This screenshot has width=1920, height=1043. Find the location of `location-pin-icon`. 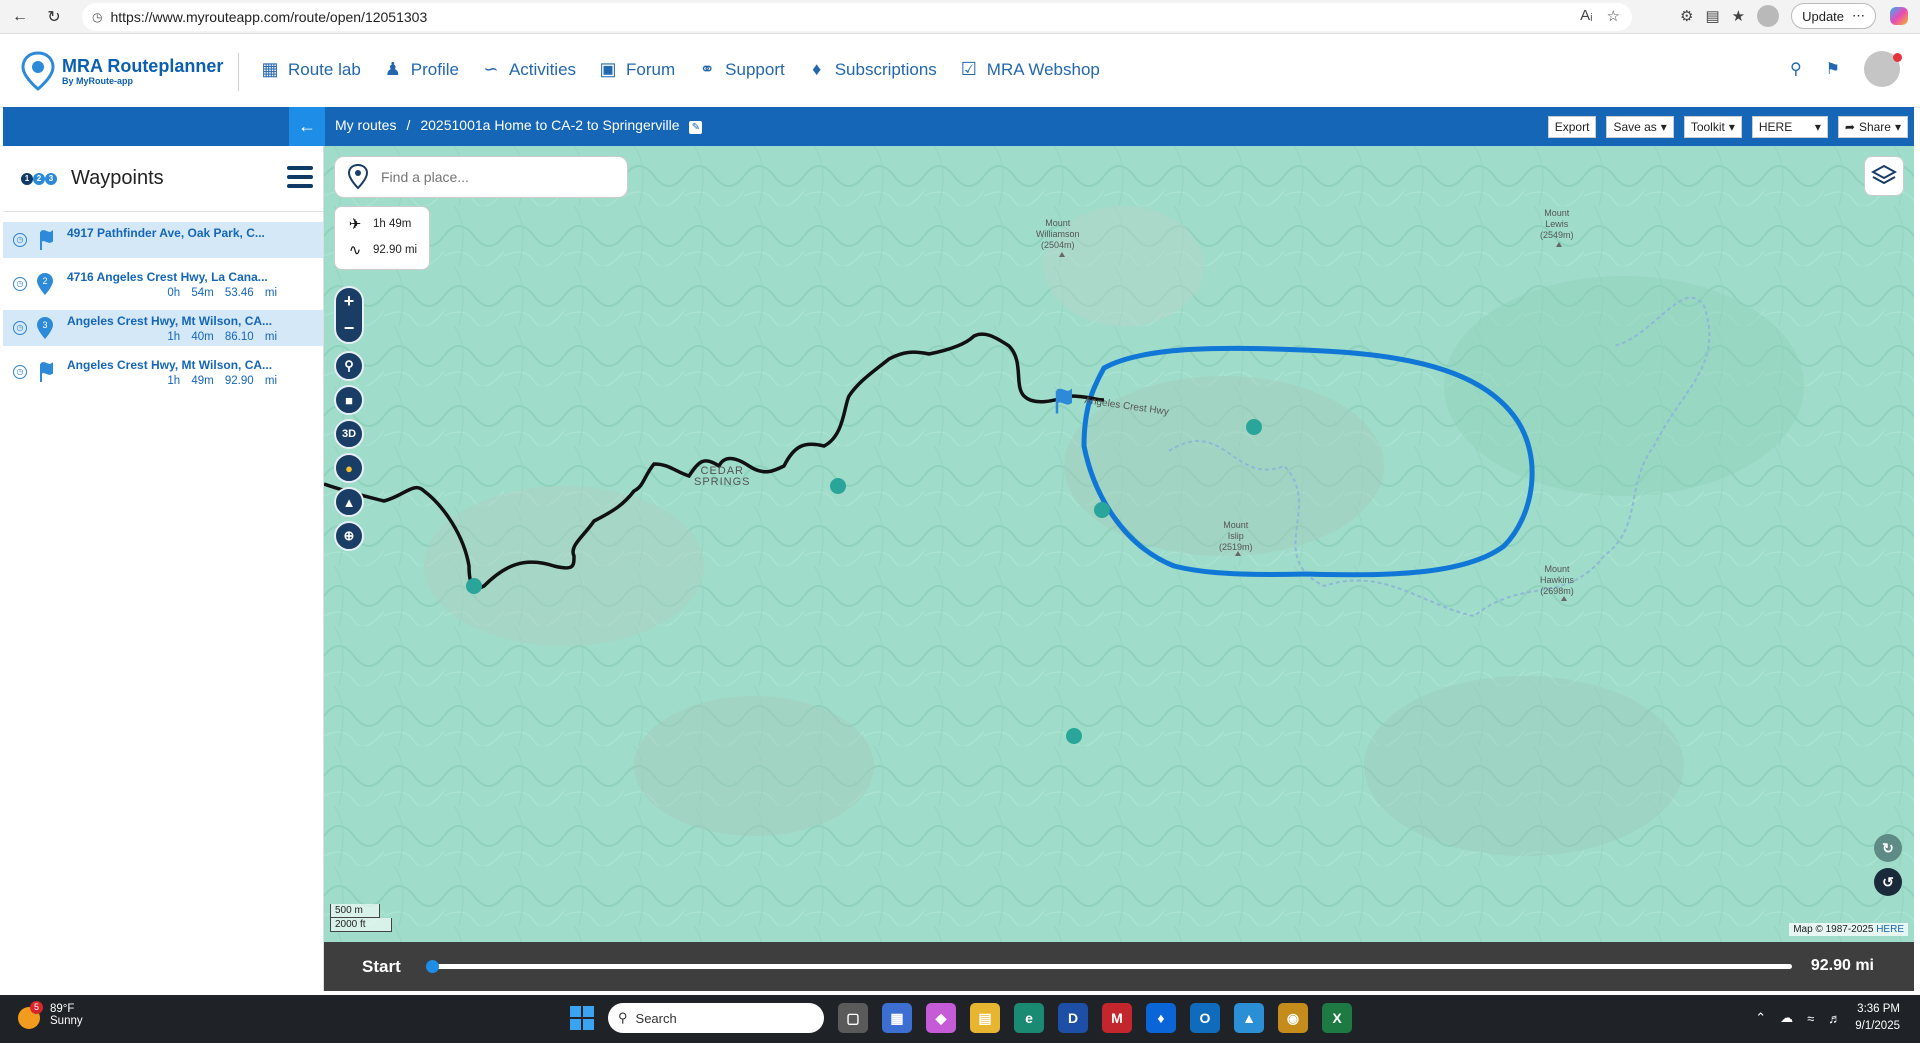

location-pin-icon is located at coordinates (358, 177).